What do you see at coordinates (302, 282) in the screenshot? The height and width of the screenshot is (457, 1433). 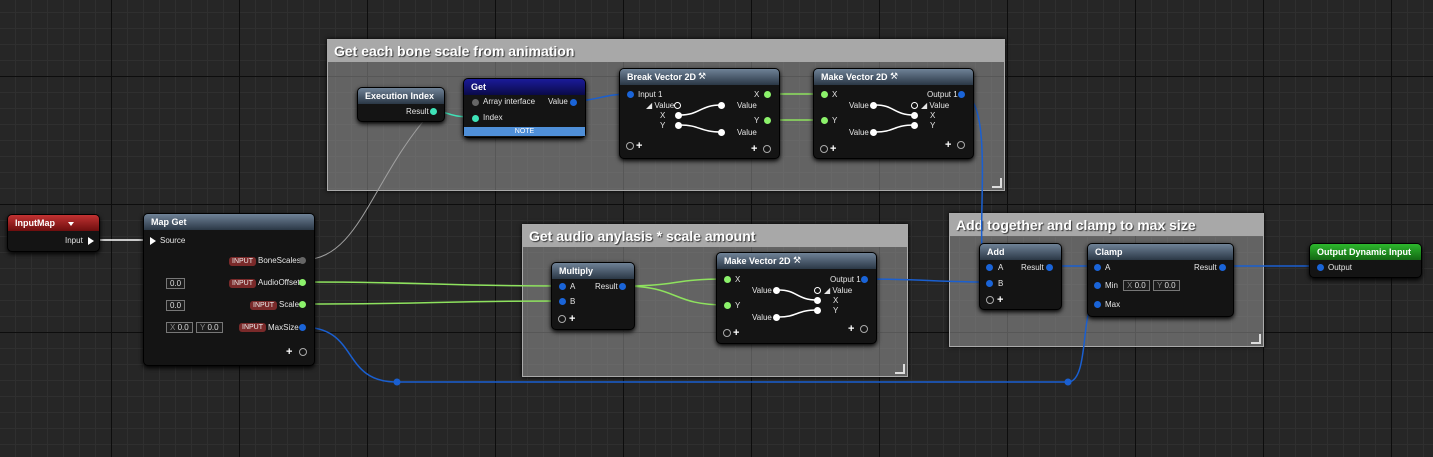 I see `audio-offset-pin` at bounding box center [302, 282].